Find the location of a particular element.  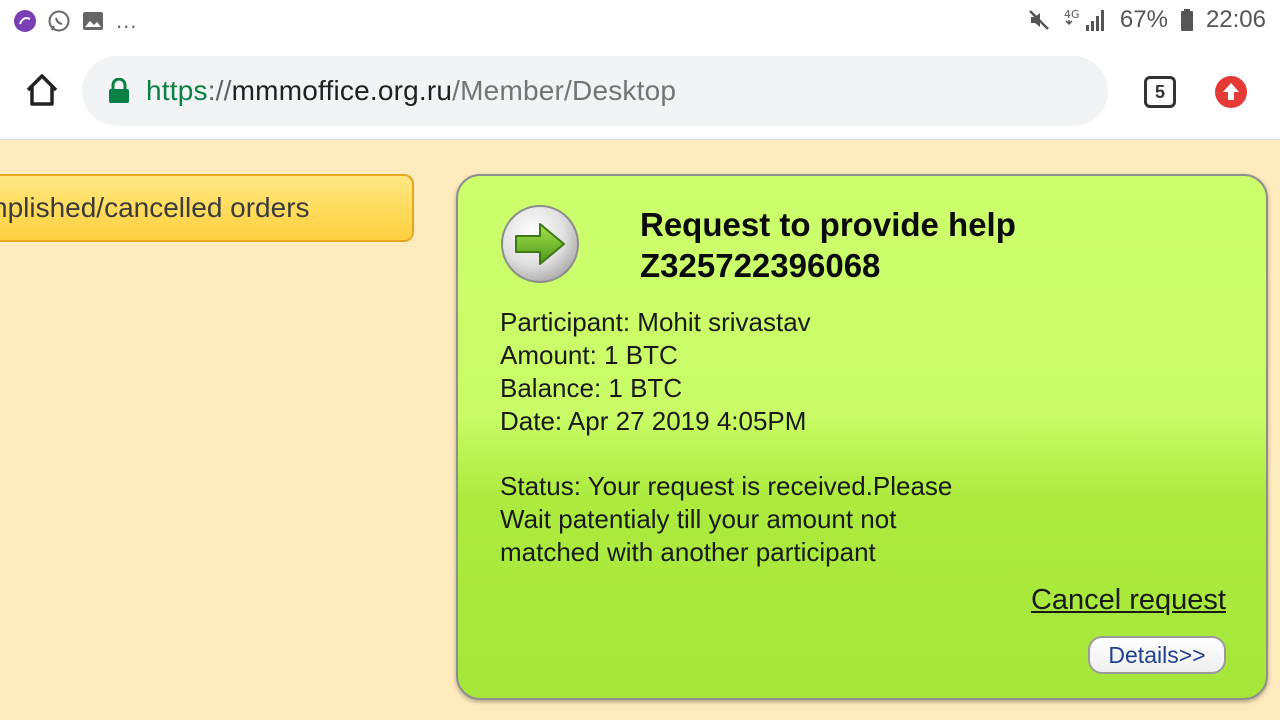

battery-icon is located at coordinates (1187, 20).